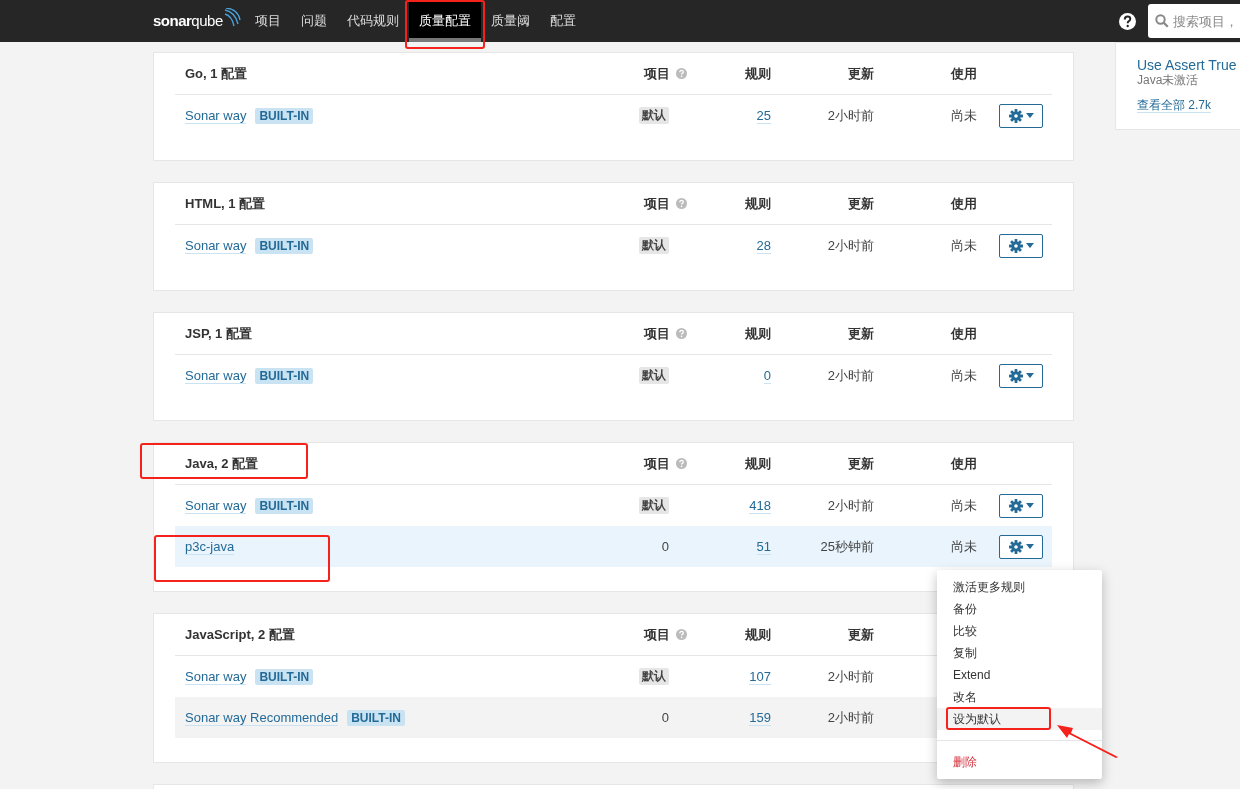 This screenshot has height=789, width=1240. What do you see at coordinates (763, 245) in the screenshot?
I see `rules-count-link: 28` at bounding box center [763, 245].